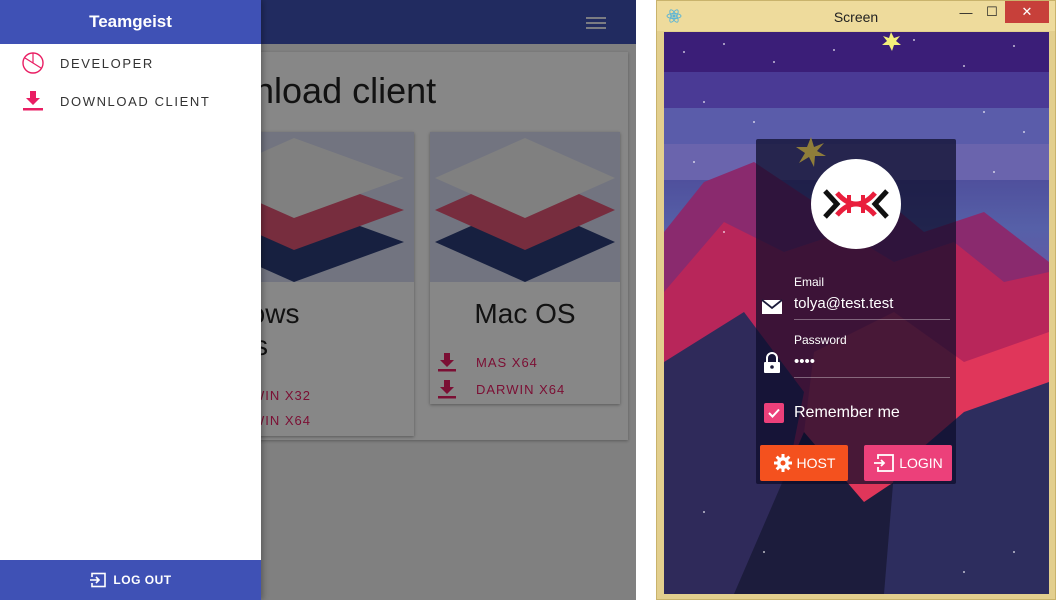 The image size is (1056, 600). I want to click on password-field, so click(872, 361).